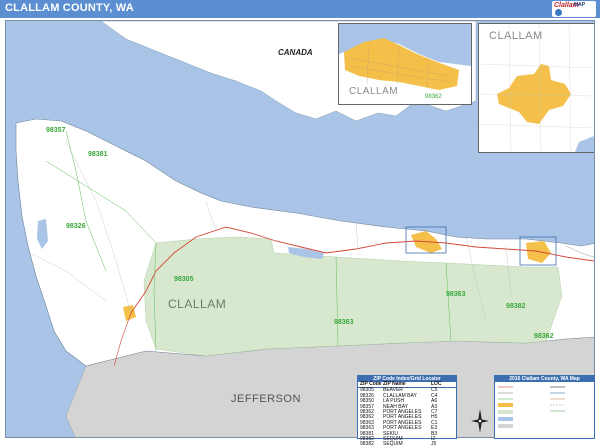 The image size is (600, 448). What do you see at coordinates (434, 444) in the screenshot?
I see `zip-index-cell: J5` at bounding box center [434, 444].